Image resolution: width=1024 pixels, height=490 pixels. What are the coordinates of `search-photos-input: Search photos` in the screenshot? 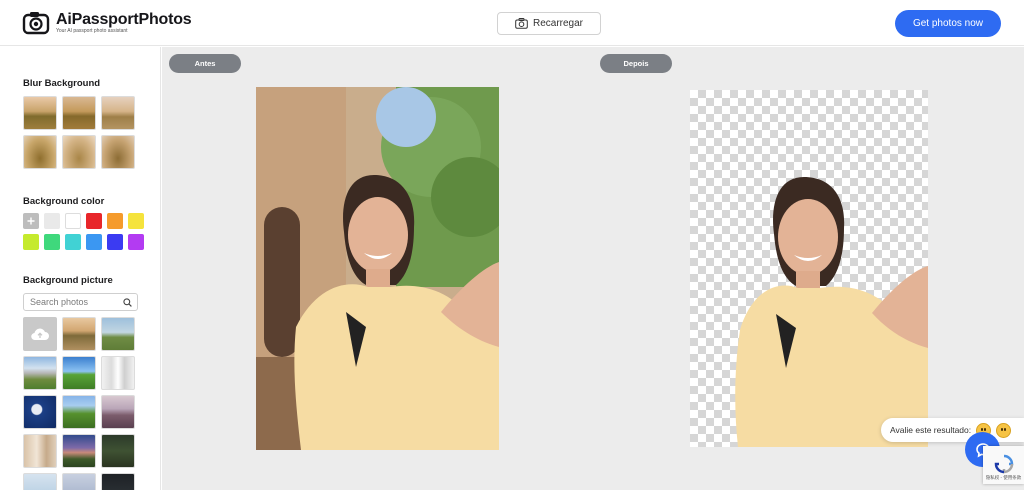 It's located at (80, 302).